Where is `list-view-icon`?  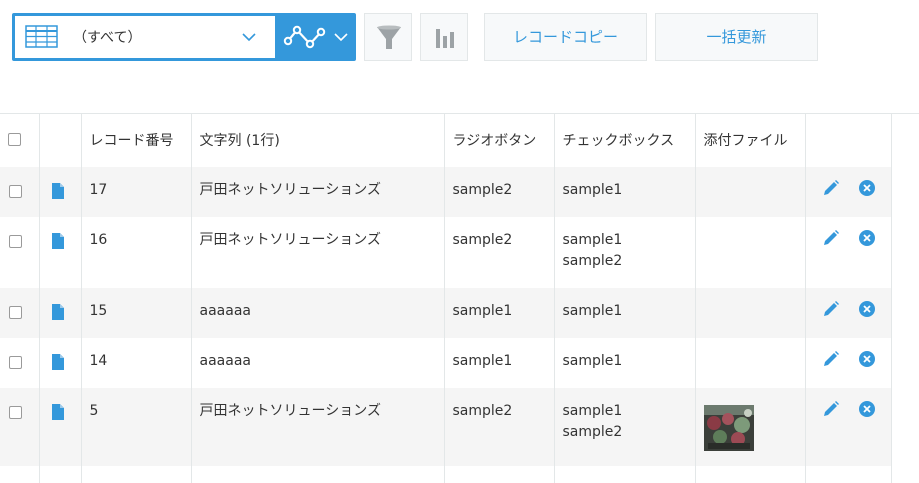 list-view-icon is located at coordinates (41, 36).